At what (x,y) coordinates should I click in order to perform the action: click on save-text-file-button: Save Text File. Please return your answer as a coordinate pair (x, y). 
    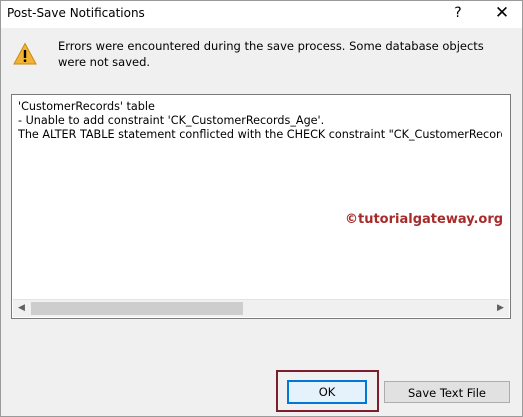
    Looking at the image, I should click on (447, 392).